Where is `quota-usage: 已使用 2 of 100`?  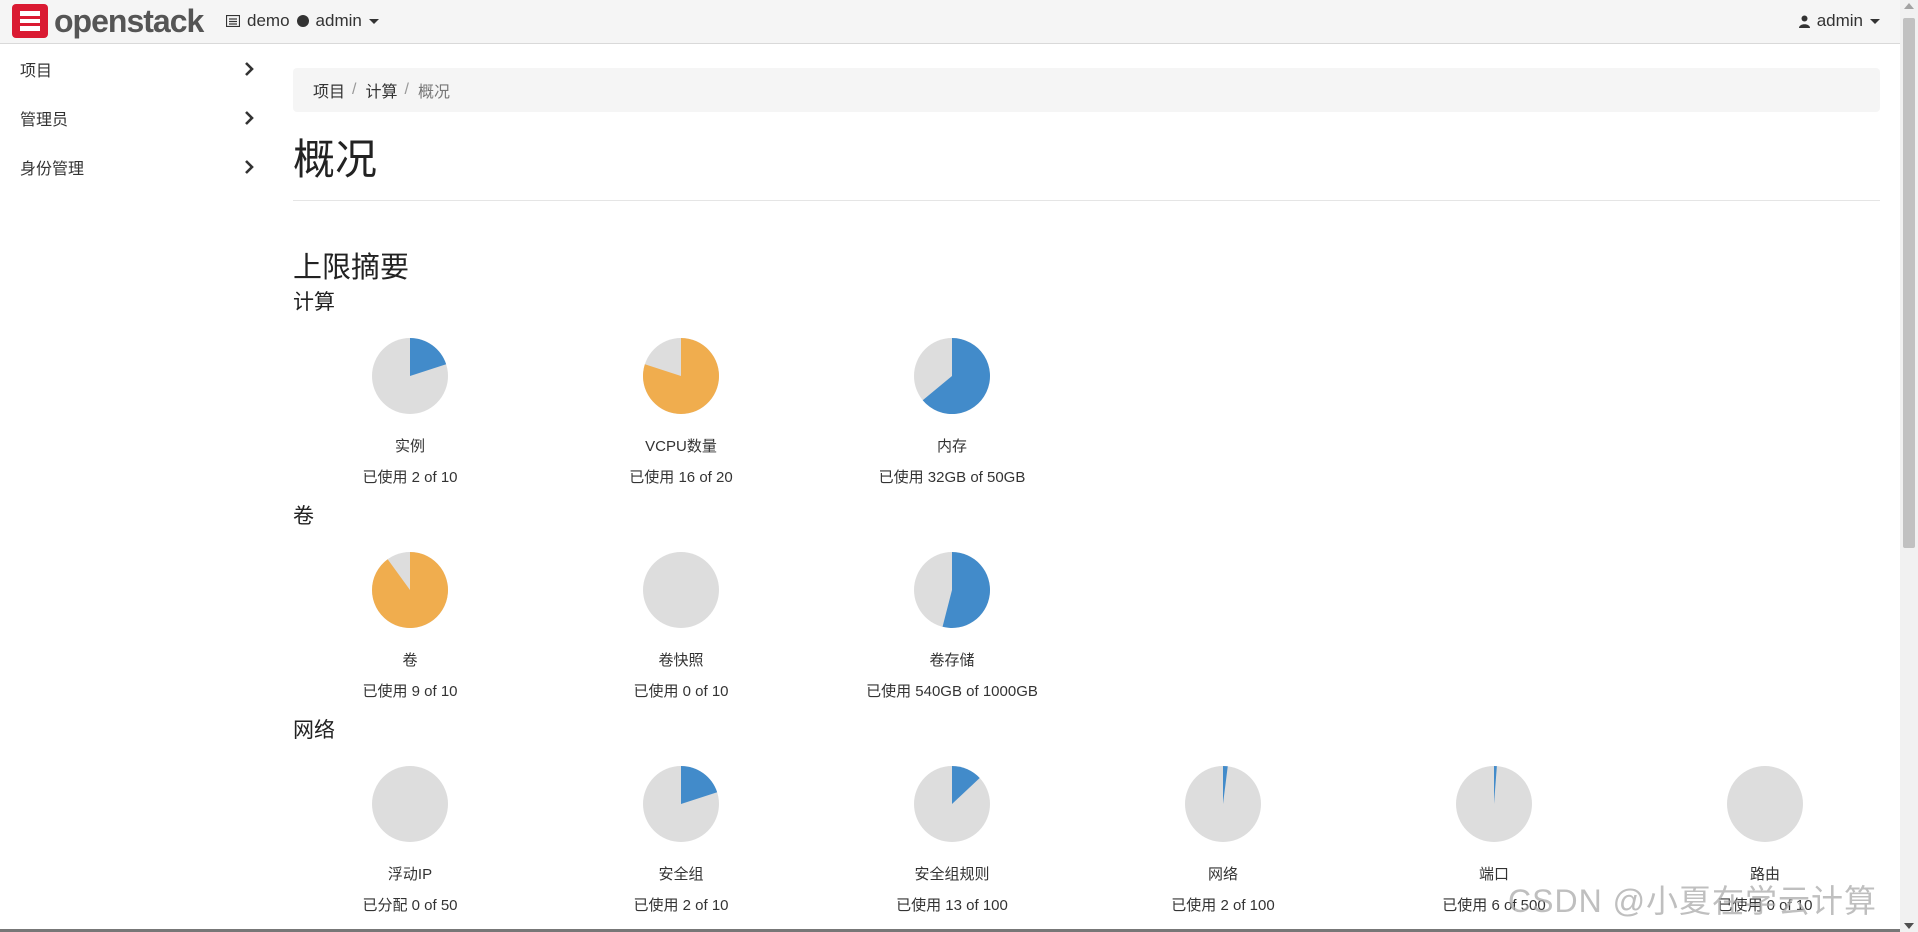
quota-usage: 已使用 2 of 100 is located at coordinates (1223, 905).